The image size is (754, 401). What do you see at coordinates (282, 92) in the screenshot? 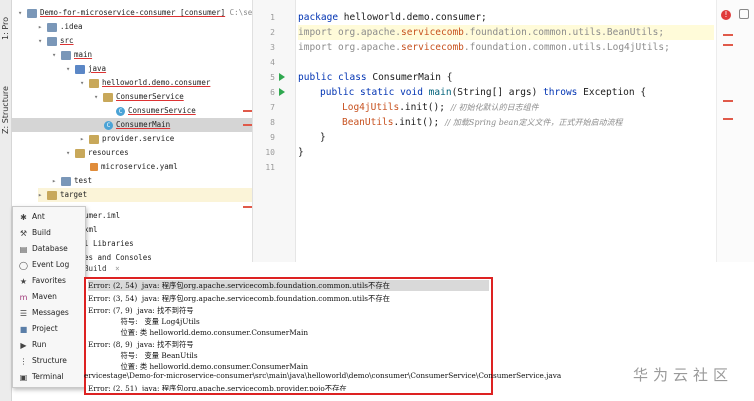
I see `run-main-icon` at bounding box center [282, 92].